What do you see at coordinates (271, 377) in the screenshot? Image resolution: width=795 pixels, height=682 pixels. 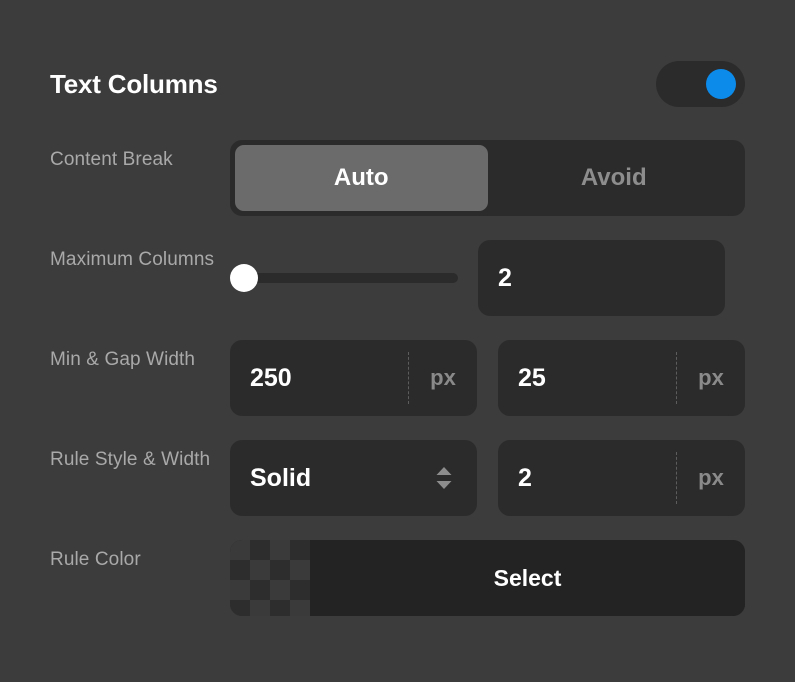 I see `min-width-value: 250` at bounding box center [271, 377].